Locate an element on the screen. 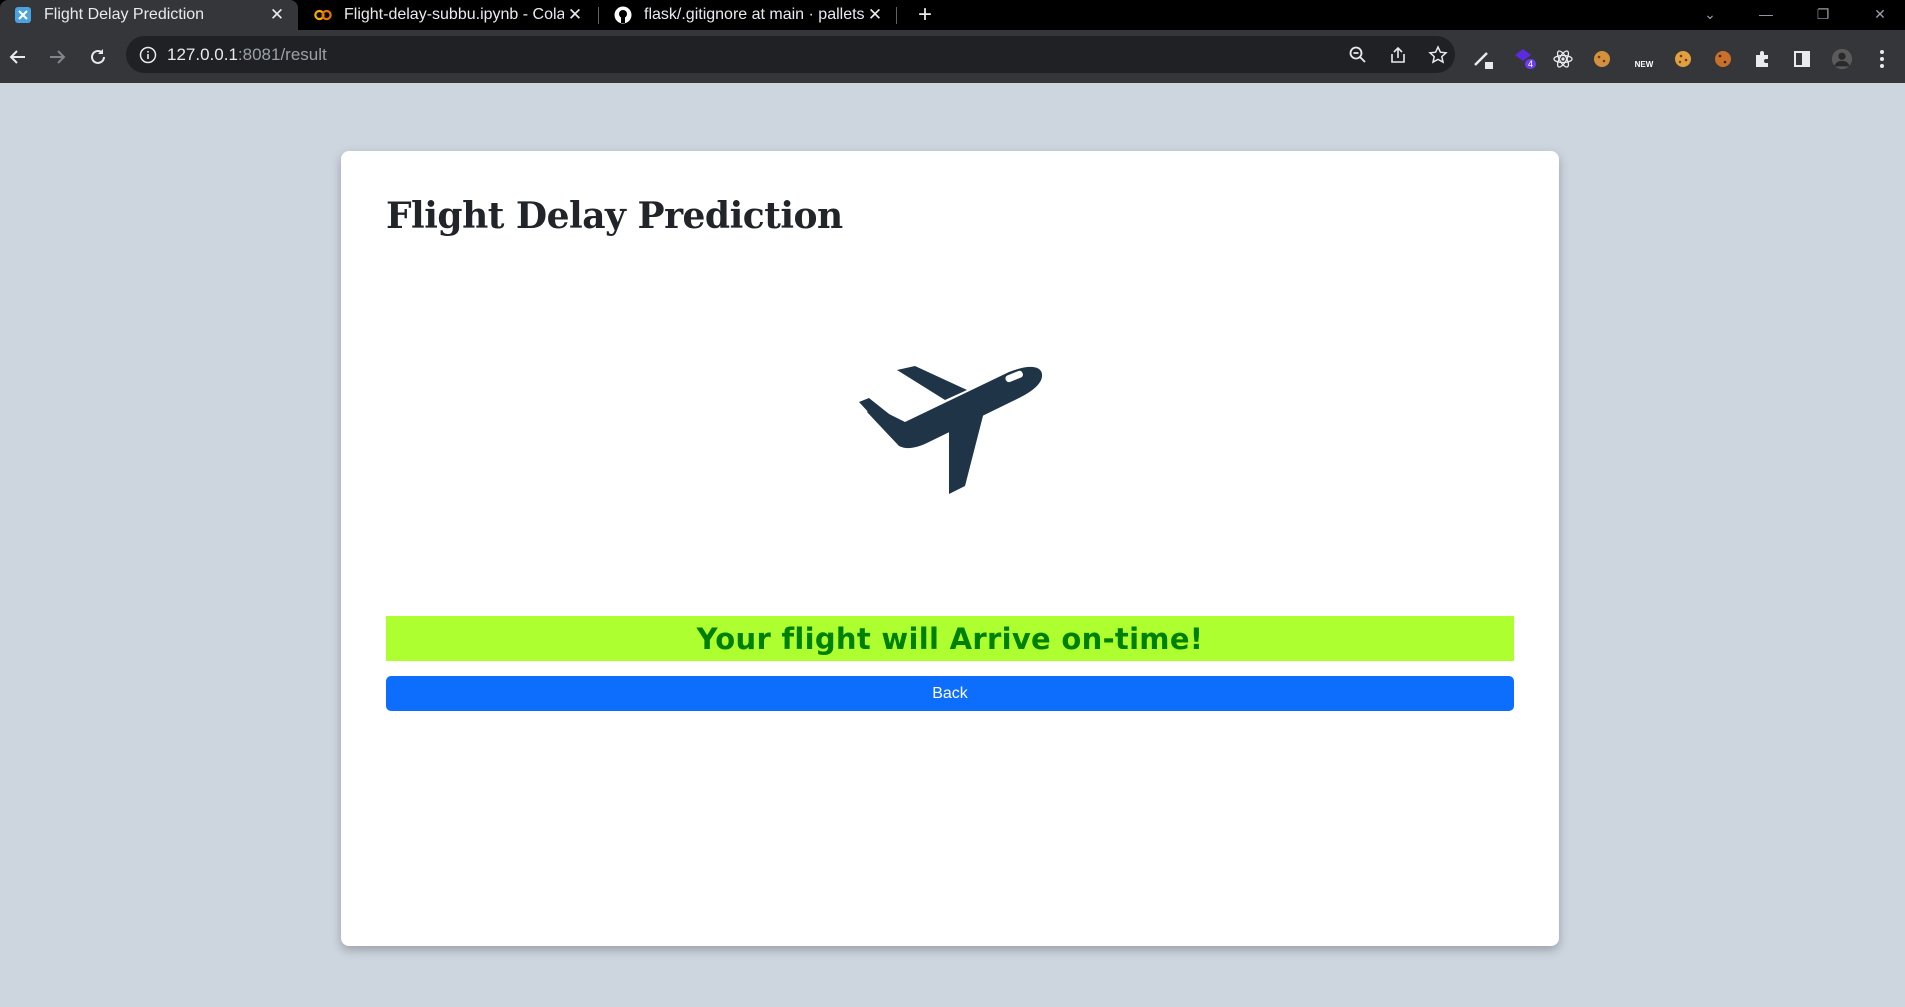 This screenshot has height=1007, width=1905. window-close-icon: ✕ is located at coordinates (1880, 15).